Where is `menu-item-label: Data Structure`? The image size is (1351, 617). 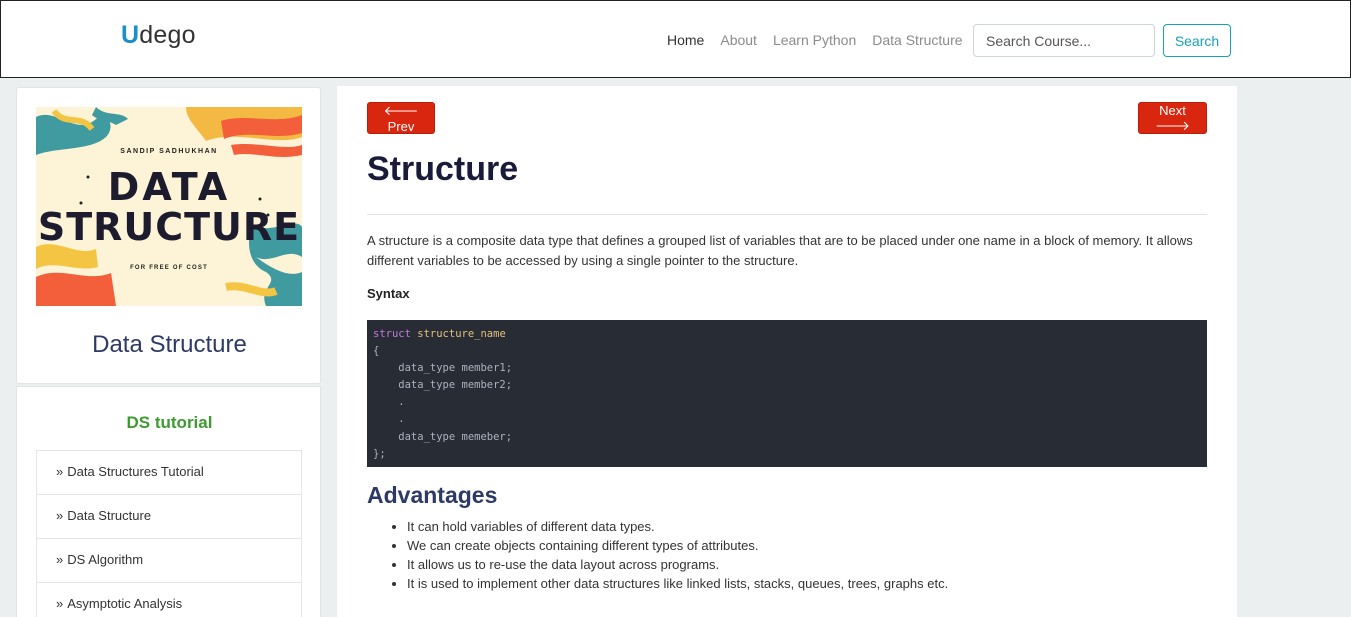
menu-item-label: Data Structure is located at coordinates (109, 515).